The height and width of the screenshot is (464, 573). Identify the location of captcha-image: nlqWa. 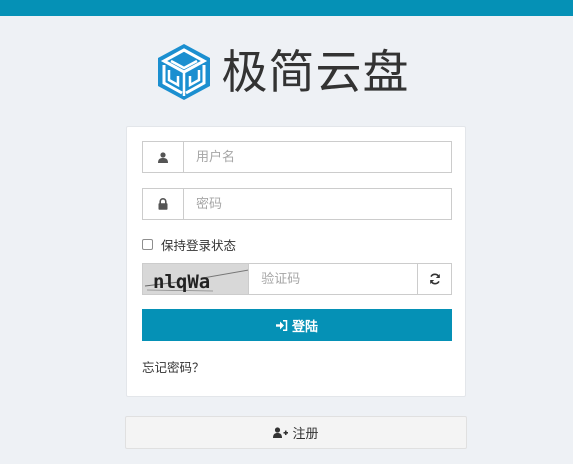
(195, 279).